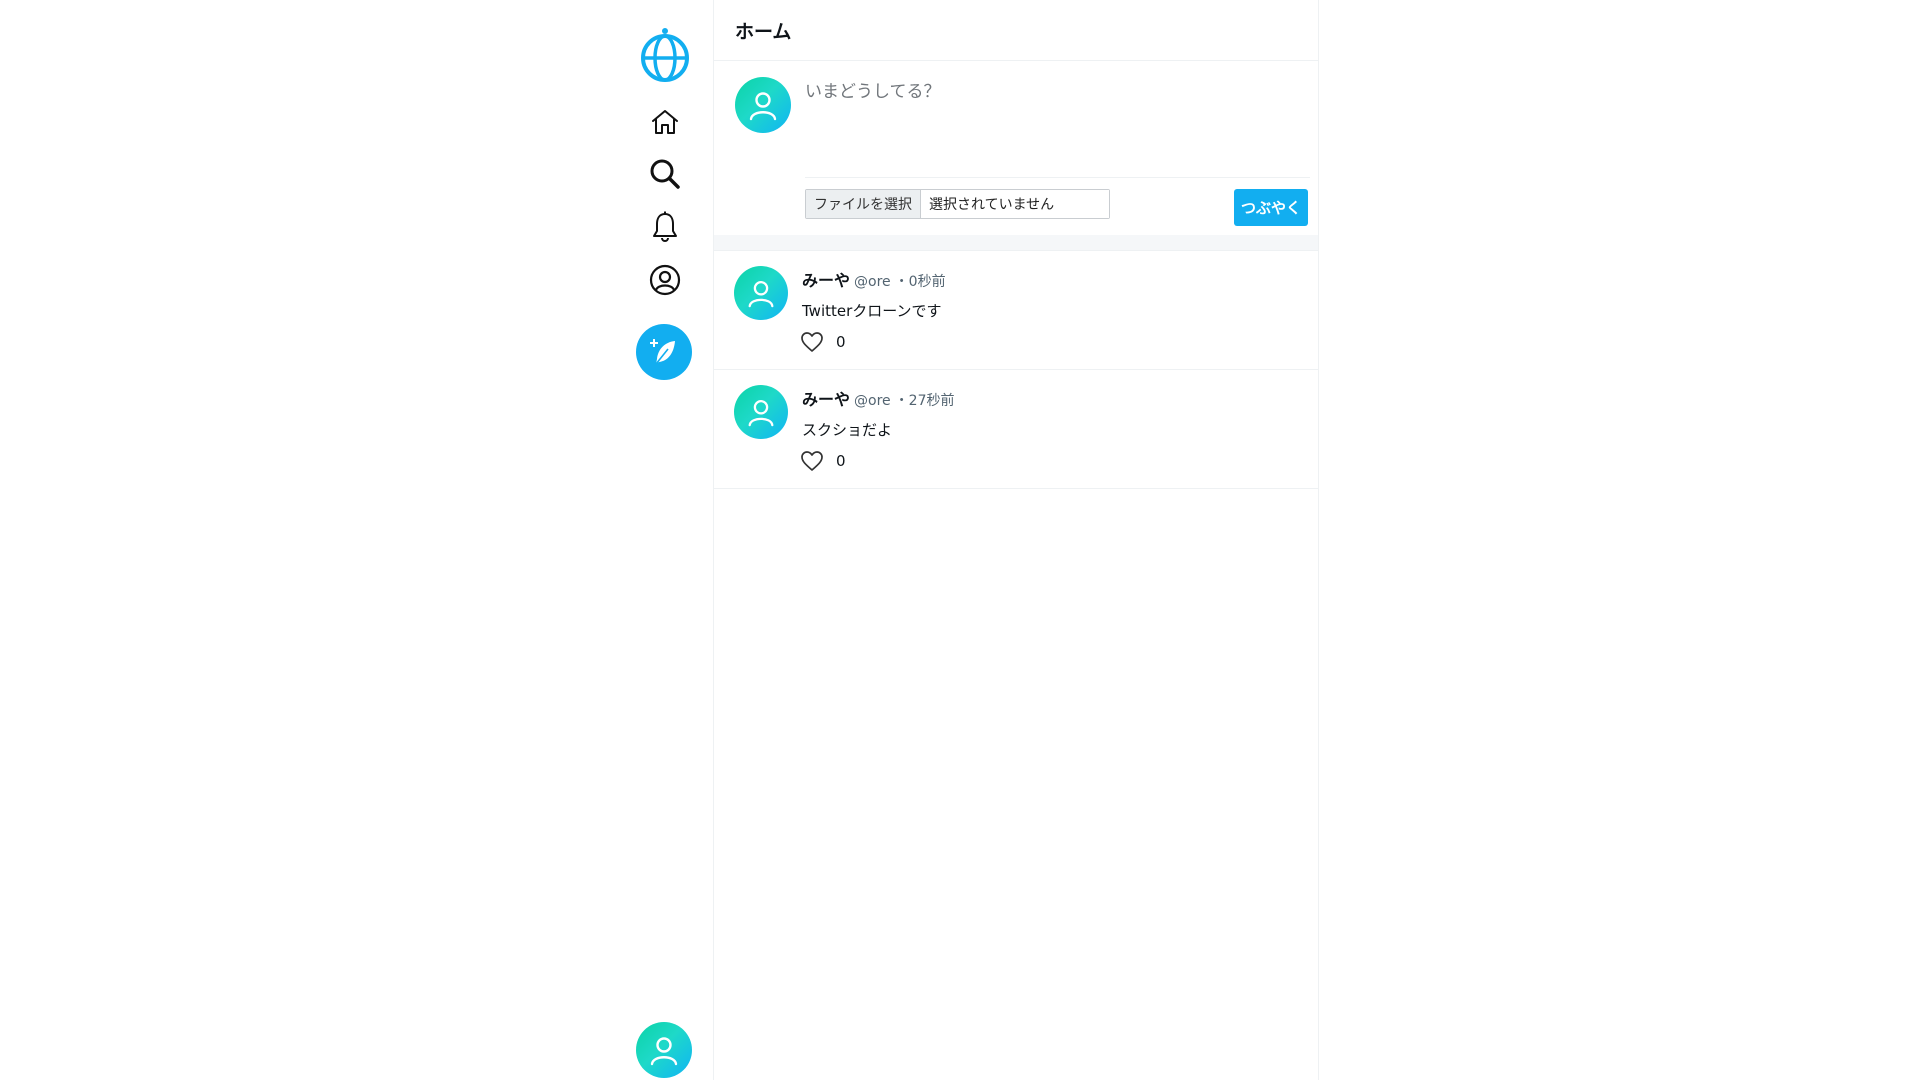 The height and width of the screenshot is (1080, 1920). Describe the element at coordinates (667, 540) in the screenshot. I see `sidebar-nav` at that location.